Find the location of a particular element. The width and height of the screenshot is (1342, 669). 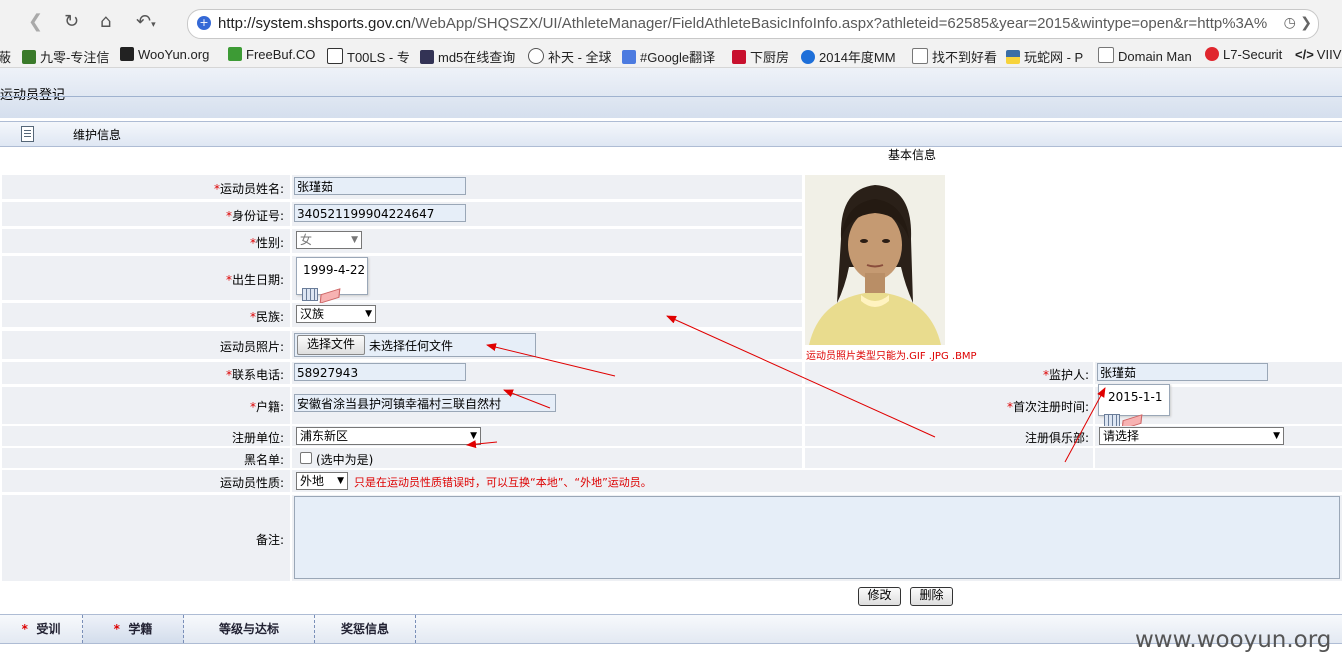

label-cell: *联系电话: is located at coordinates (146, 373).